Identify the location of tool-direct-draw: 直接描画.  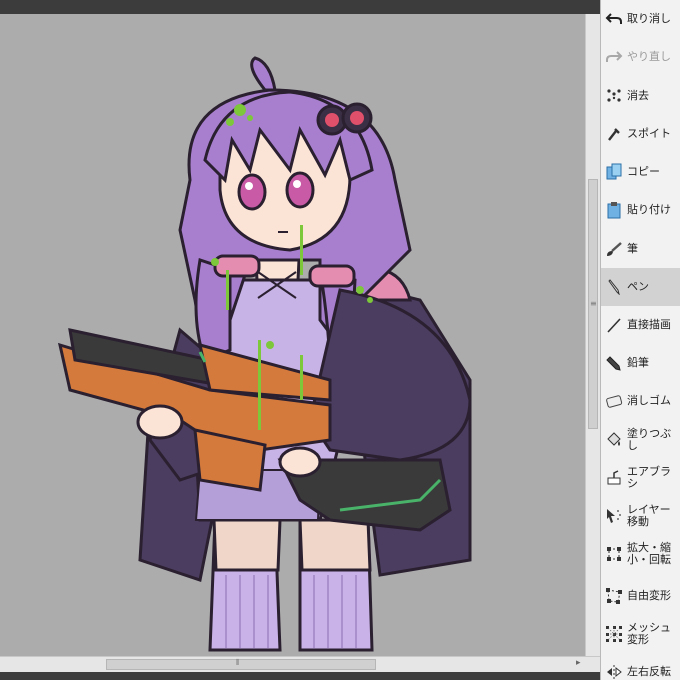
(640, 325).